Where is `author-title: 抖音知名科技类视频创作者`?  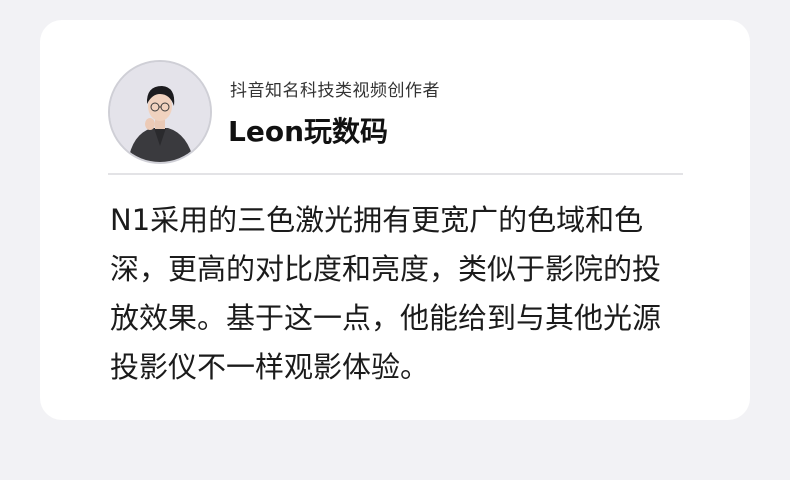 author-title: 抖音知名科技类视频创作者 is located at coordinates (335, 91).